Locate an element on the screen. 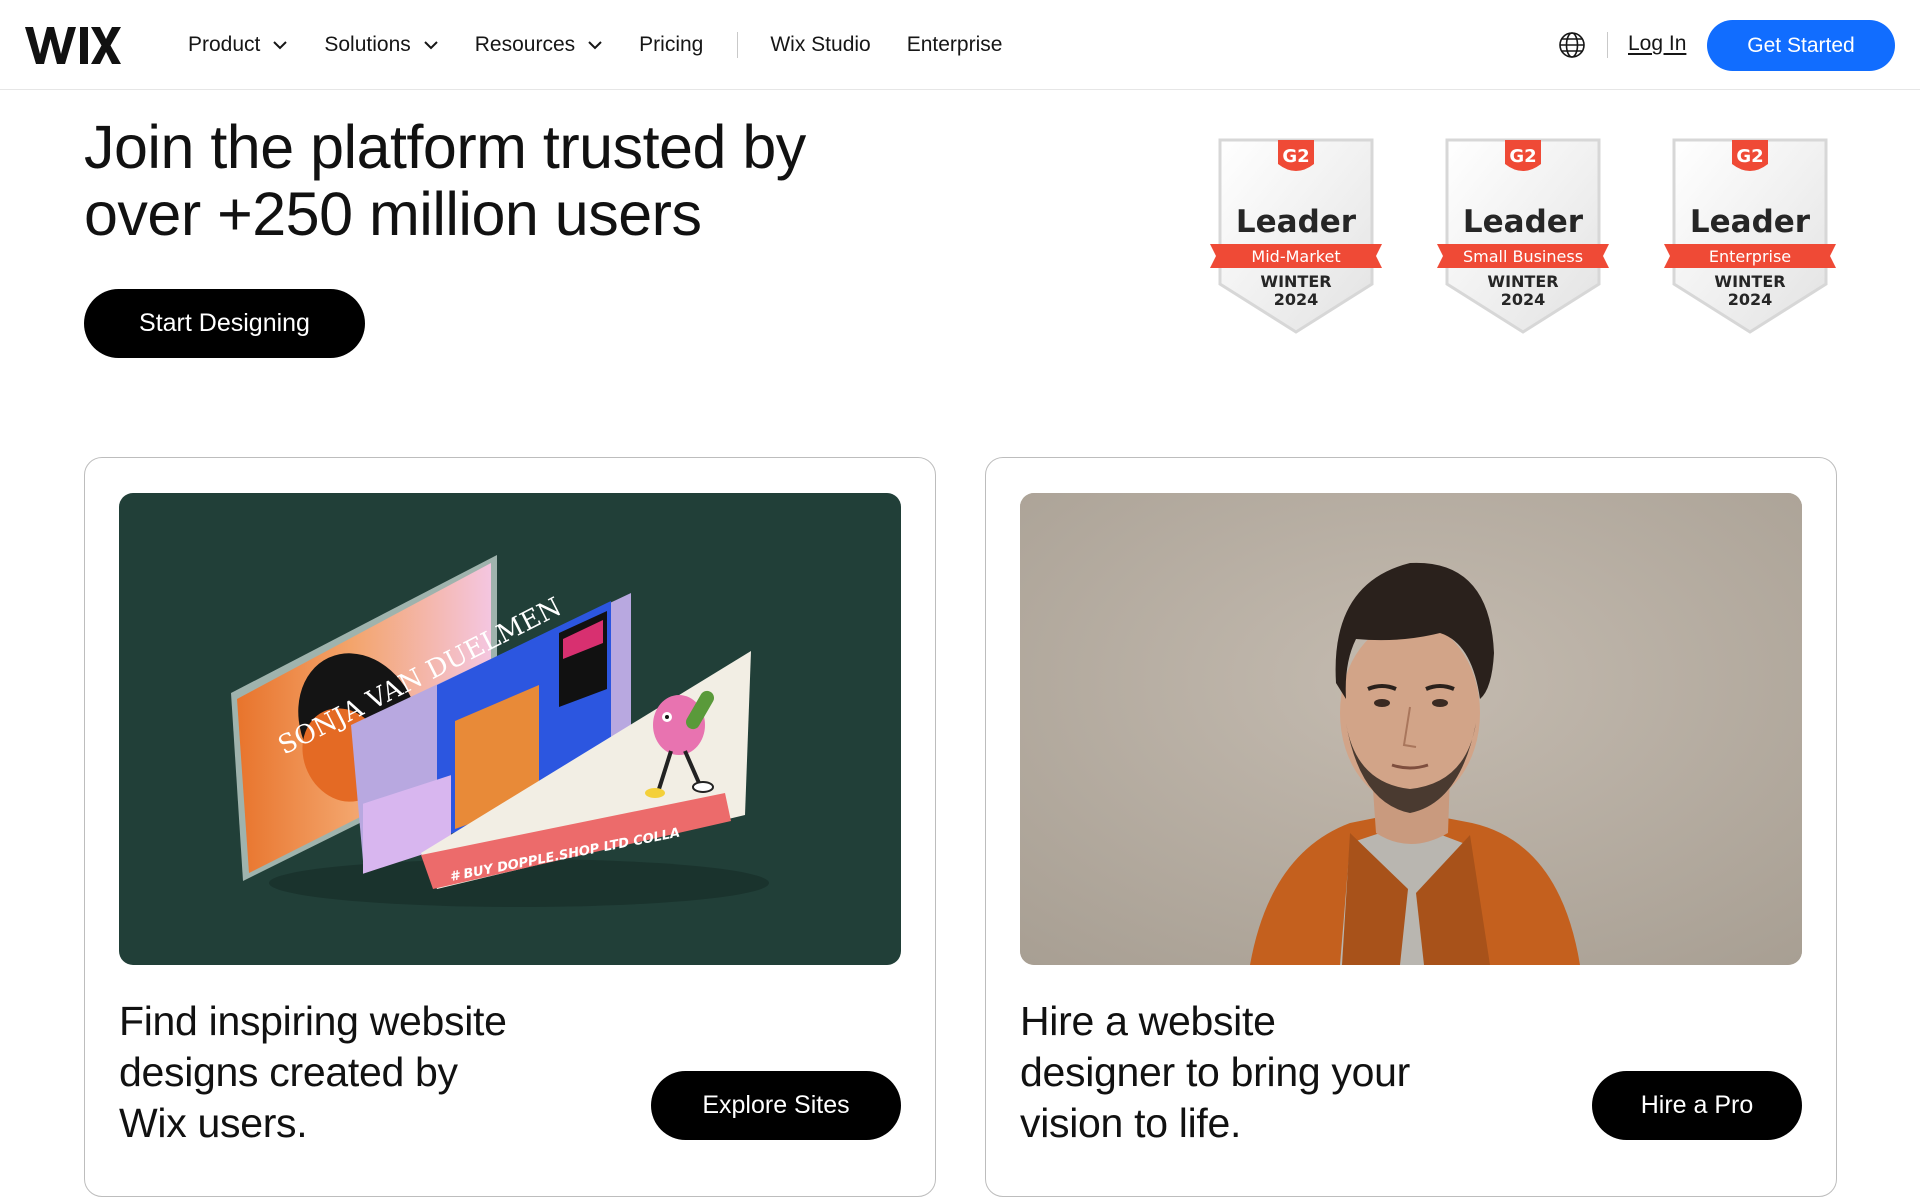 This screenshot has width=1920, height=1200. hire-text-line2: designer to bring your is located at coordinates (1215, 1072).